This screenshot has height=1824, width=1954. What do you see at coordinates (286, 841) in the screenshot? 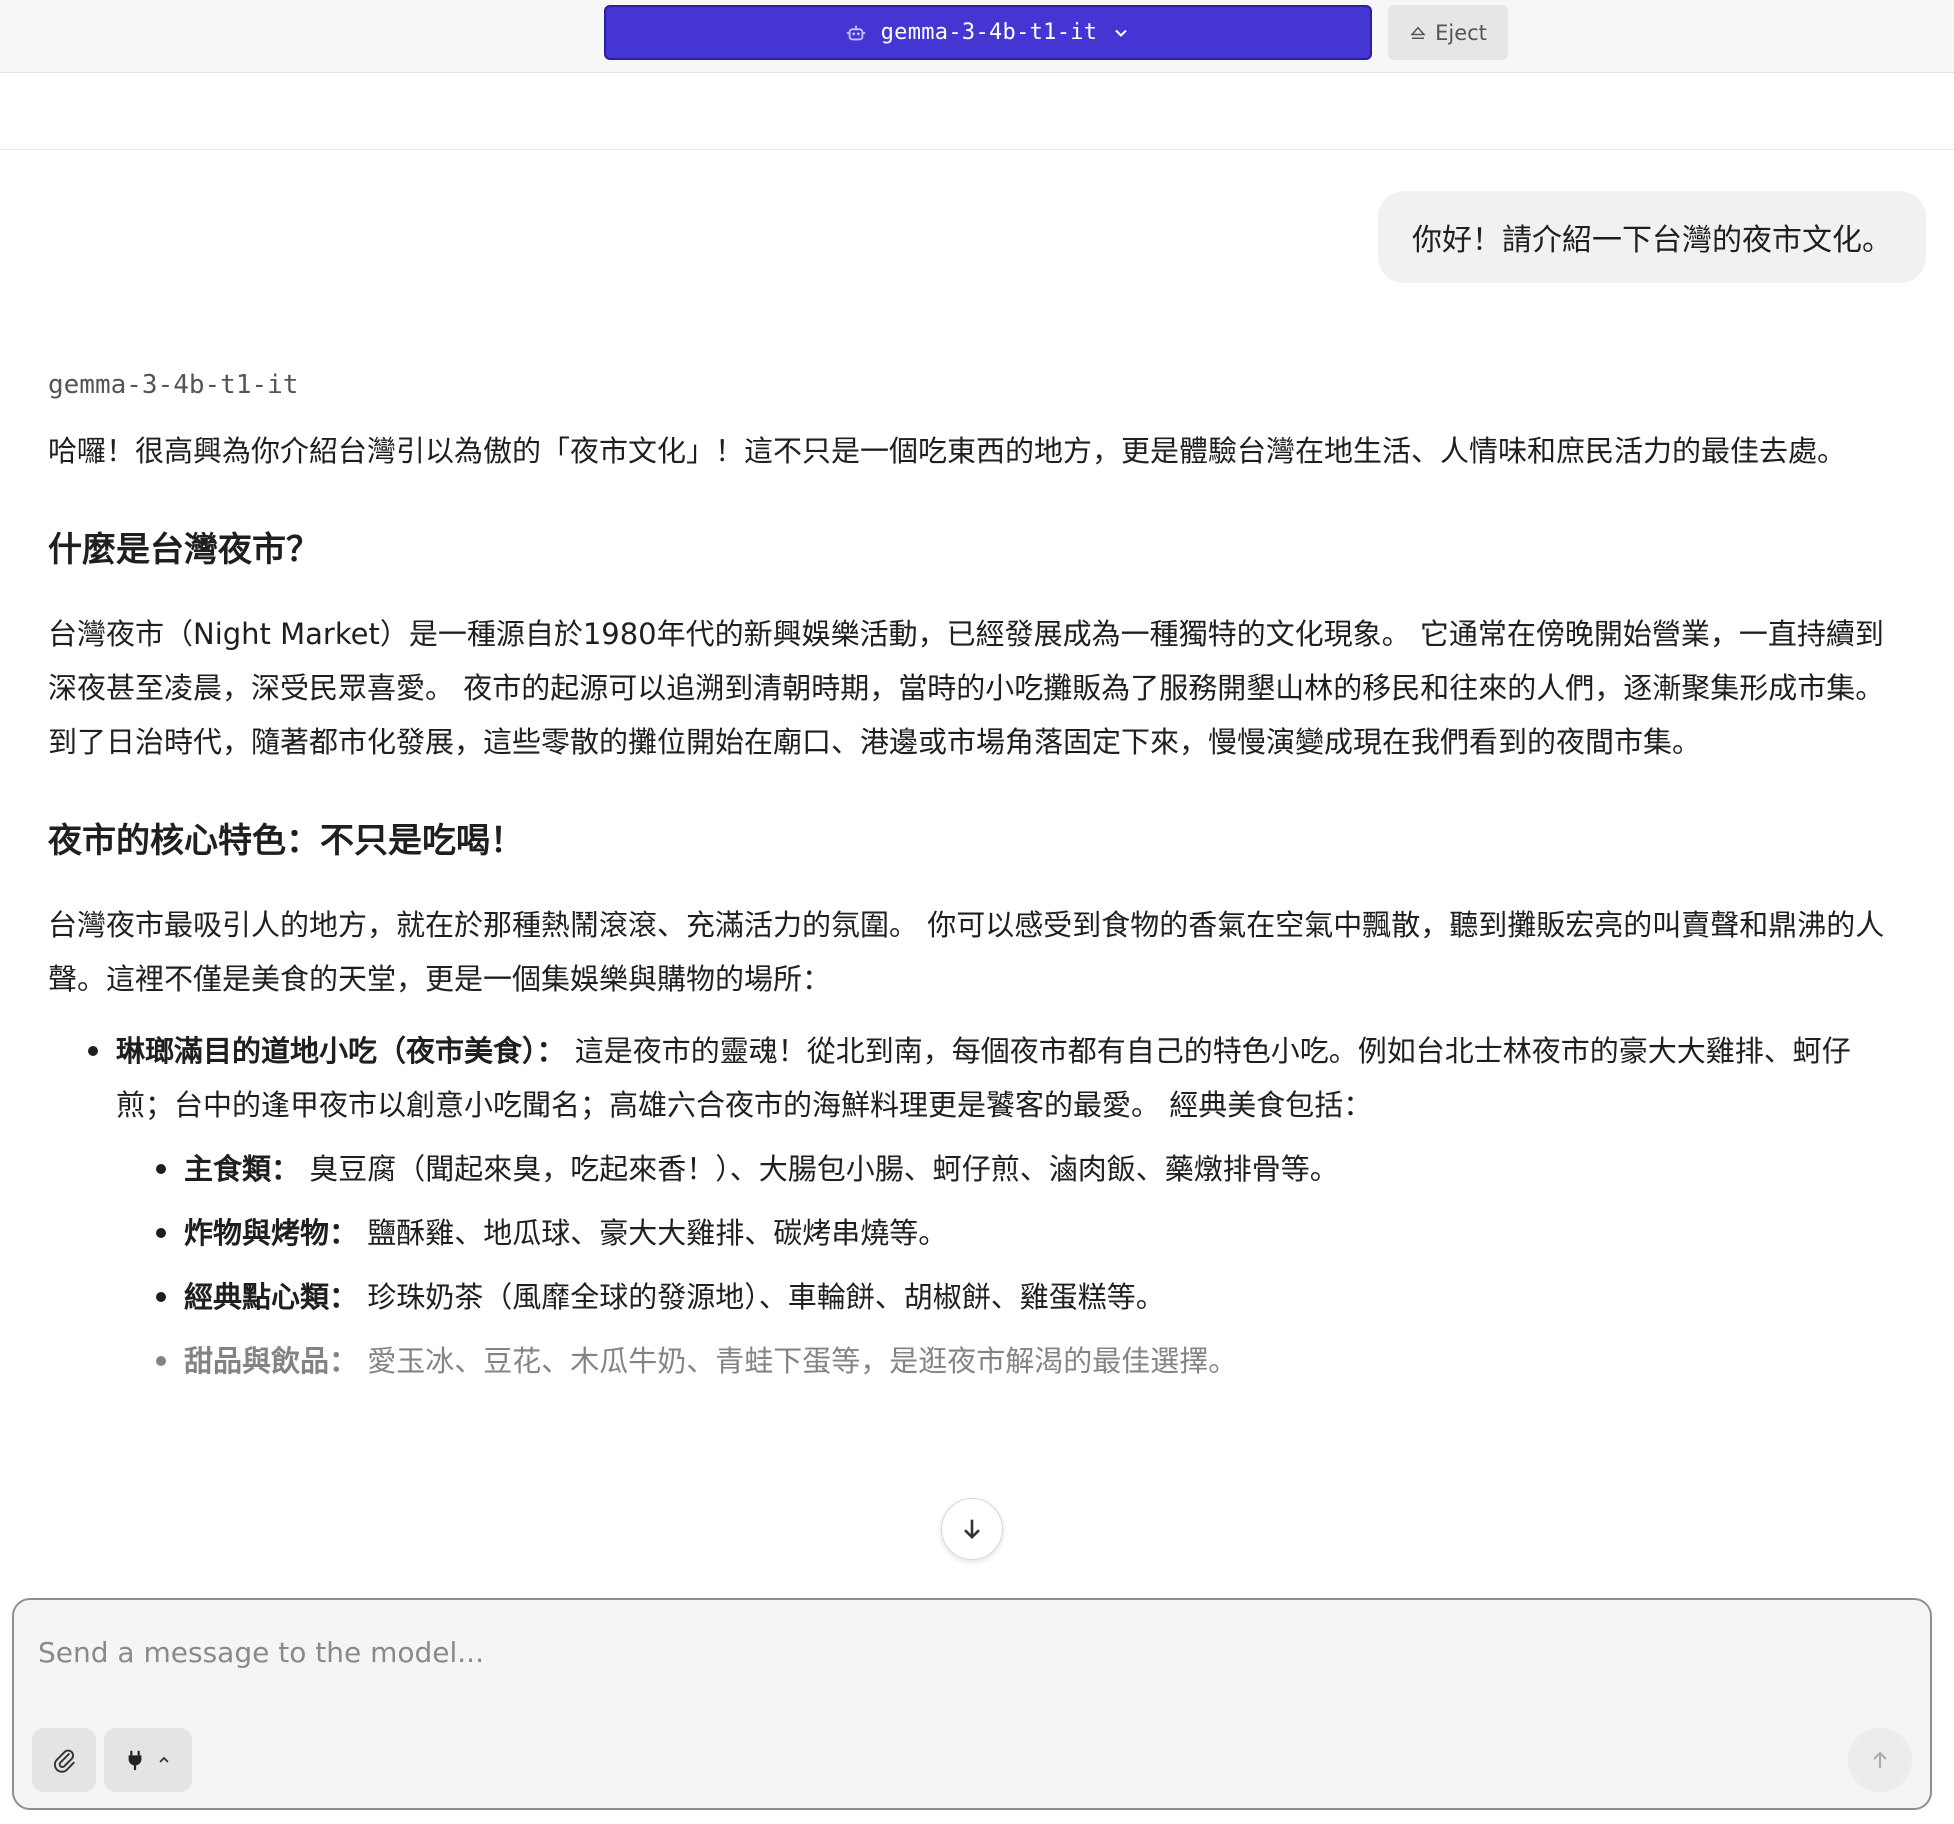
I see `section-heading-2: 夜市的核心特色：不只是吃喝！` at bounding box center [286, 841].